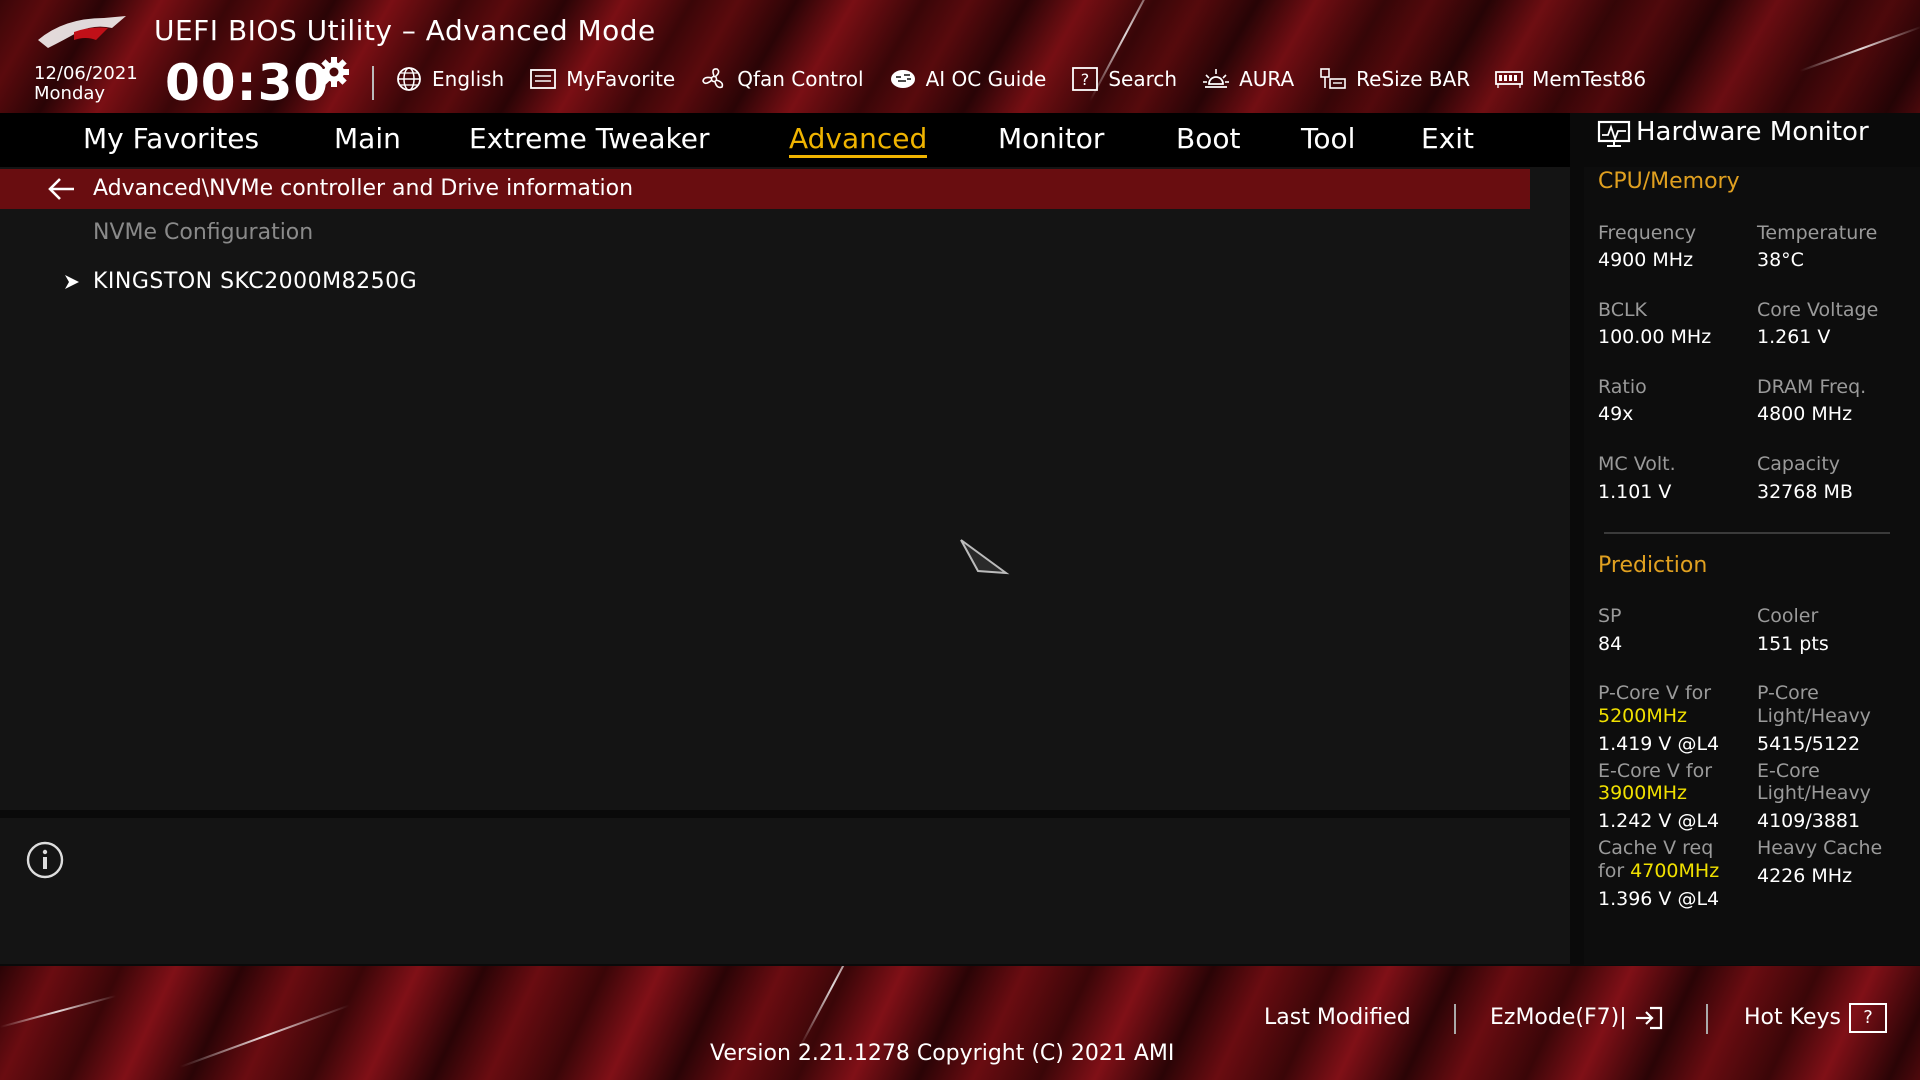 This screenshot has width=1920, height=1080. I want to click on cache-v-freq: 4700MHz, so click(1675, 871).